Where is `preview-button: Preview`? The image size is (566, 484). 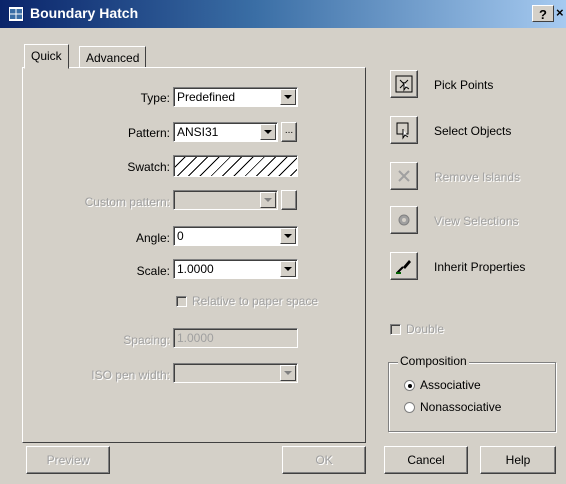 preview-button: Preview is located at coordinates (68, 460).